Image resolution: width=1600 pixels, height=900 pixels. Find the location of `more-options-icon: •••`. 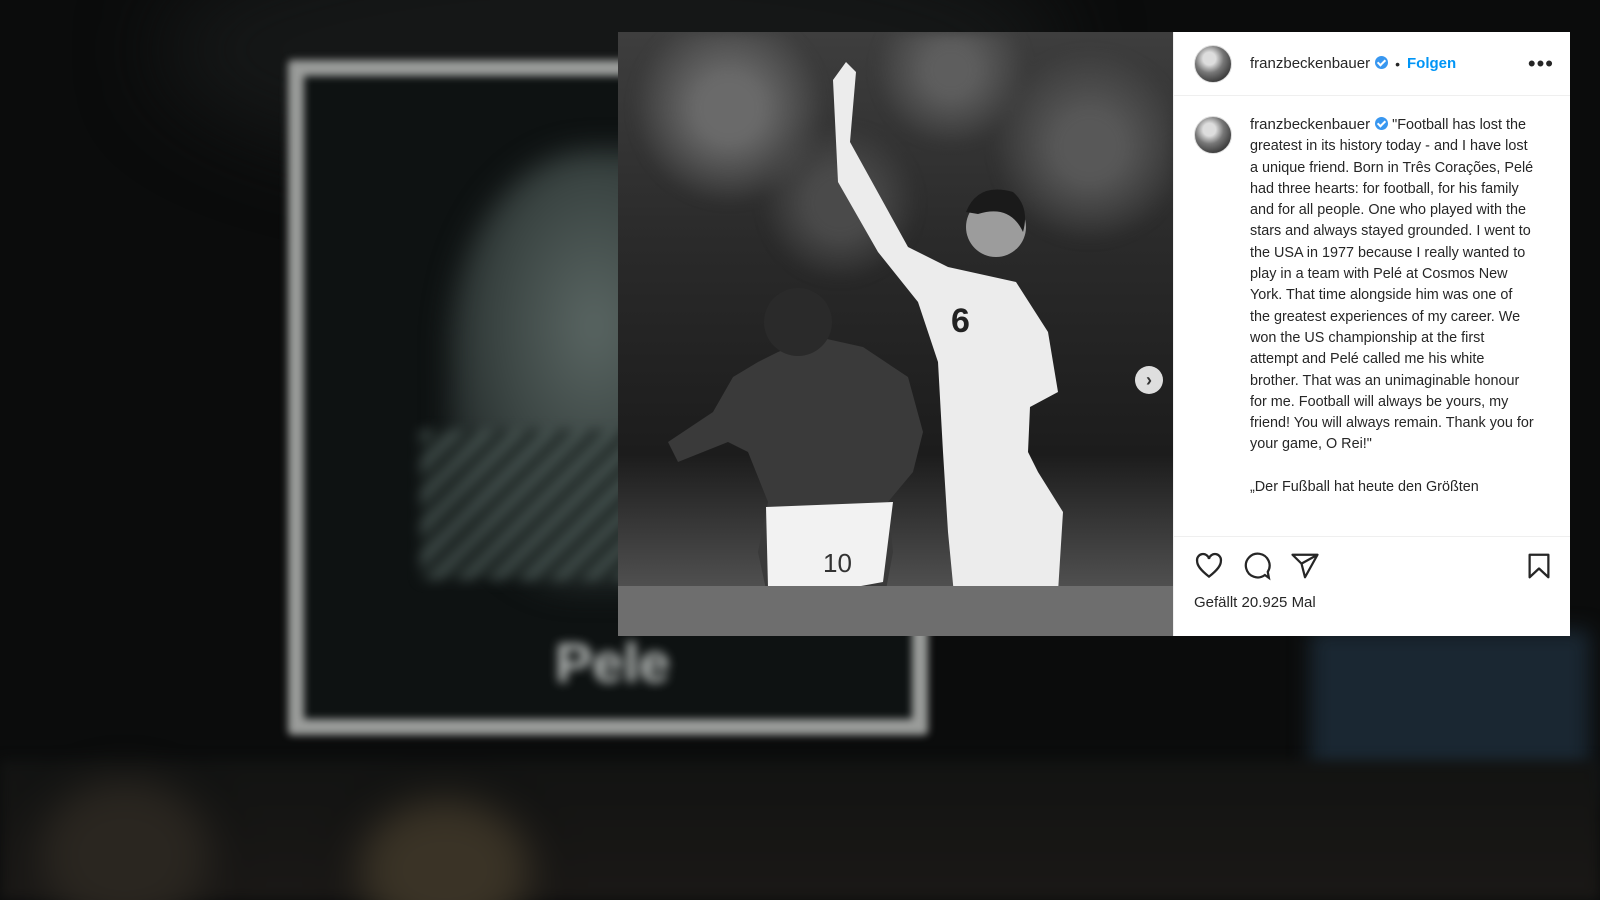

more-options-icon: ••• is located at coordinates (1541, 64).